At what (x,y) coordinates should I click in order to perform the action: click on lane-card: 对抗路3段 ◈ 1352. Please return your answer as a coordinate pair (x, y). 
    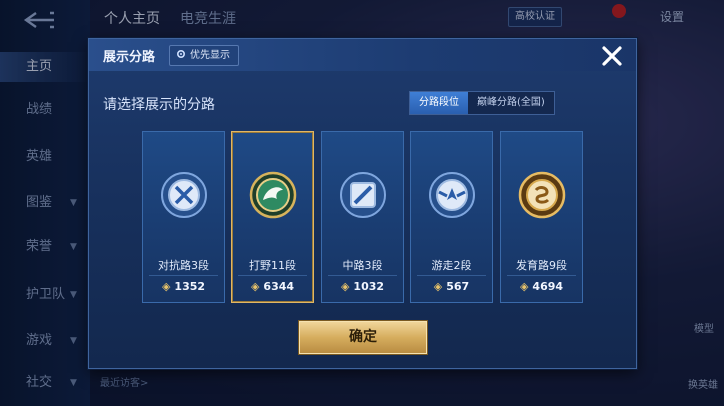
    Looking at the image, I should click on (183, 217).